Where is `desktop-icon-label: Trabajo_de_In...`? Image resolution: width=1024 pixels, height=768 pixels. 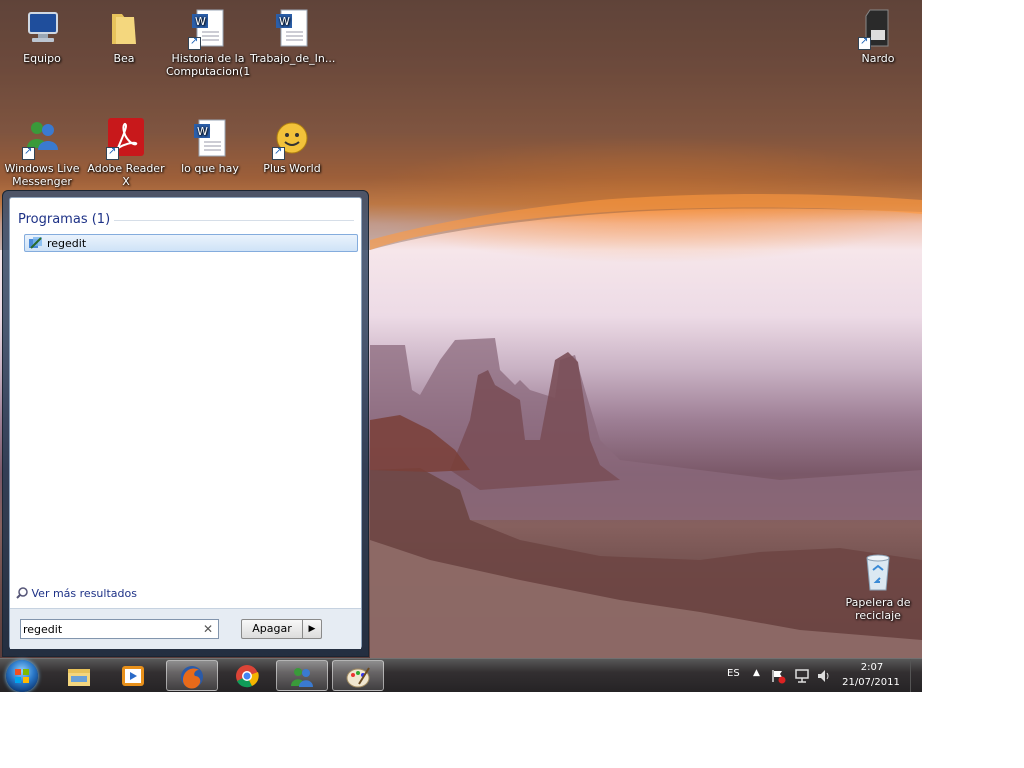 desktop-icon-label: Trabajo_de_In... is located at coordinates (293, 58).